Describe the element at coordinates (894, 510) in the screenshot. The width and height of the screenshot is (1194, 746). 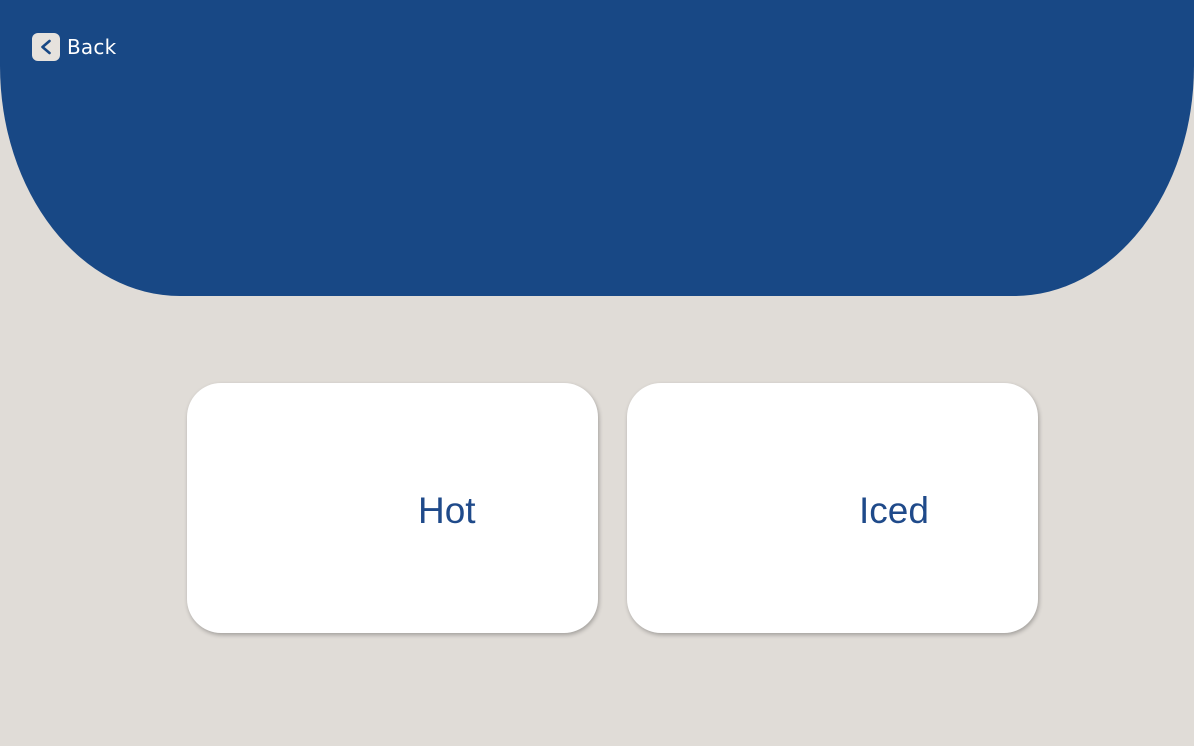
I see `iced-option-label: Iced` at that location.